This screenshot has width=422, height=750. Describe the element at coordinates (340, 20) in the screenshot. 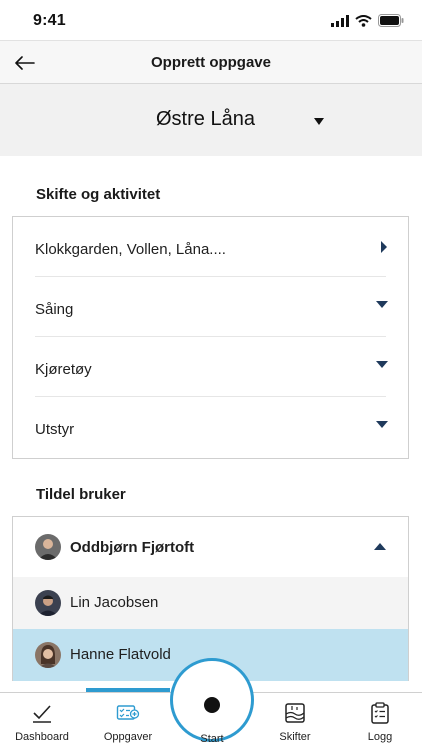

I see `signal-icon` at that location.